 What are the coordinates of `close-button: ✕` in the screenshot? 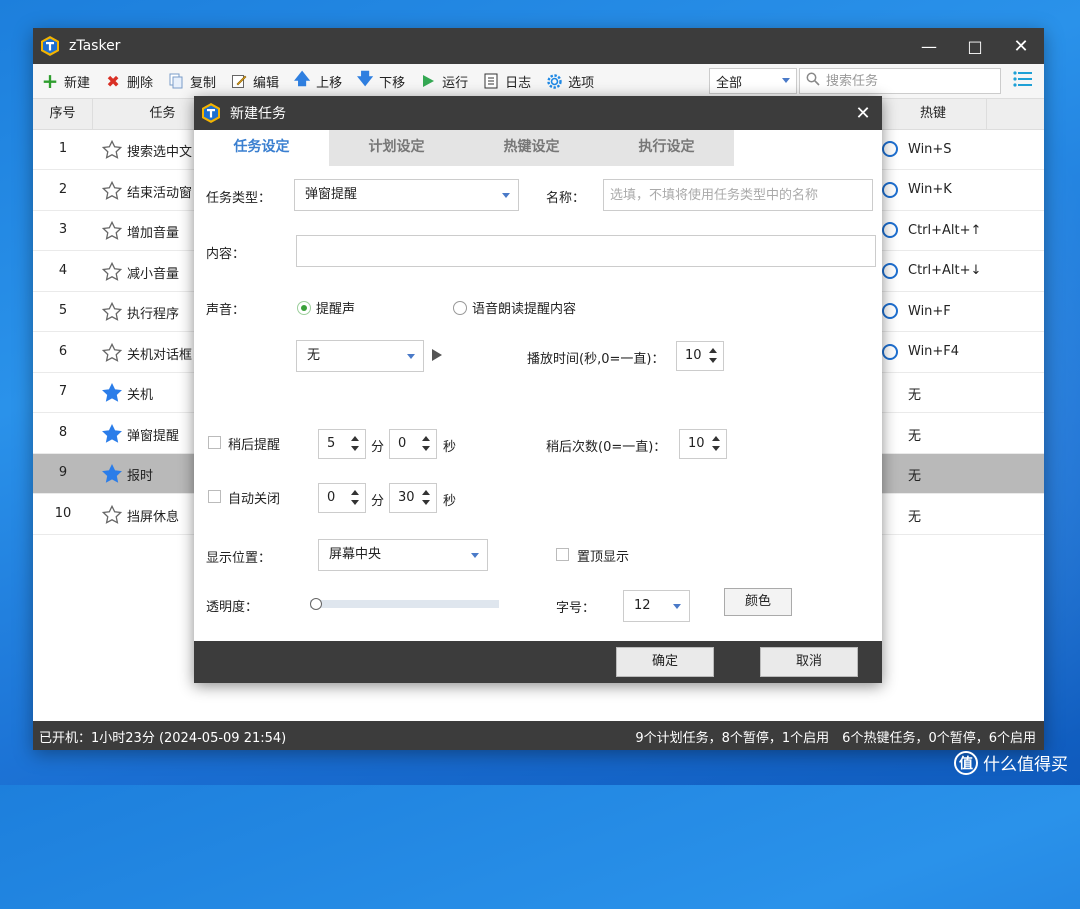 It's located at (1021, 46).